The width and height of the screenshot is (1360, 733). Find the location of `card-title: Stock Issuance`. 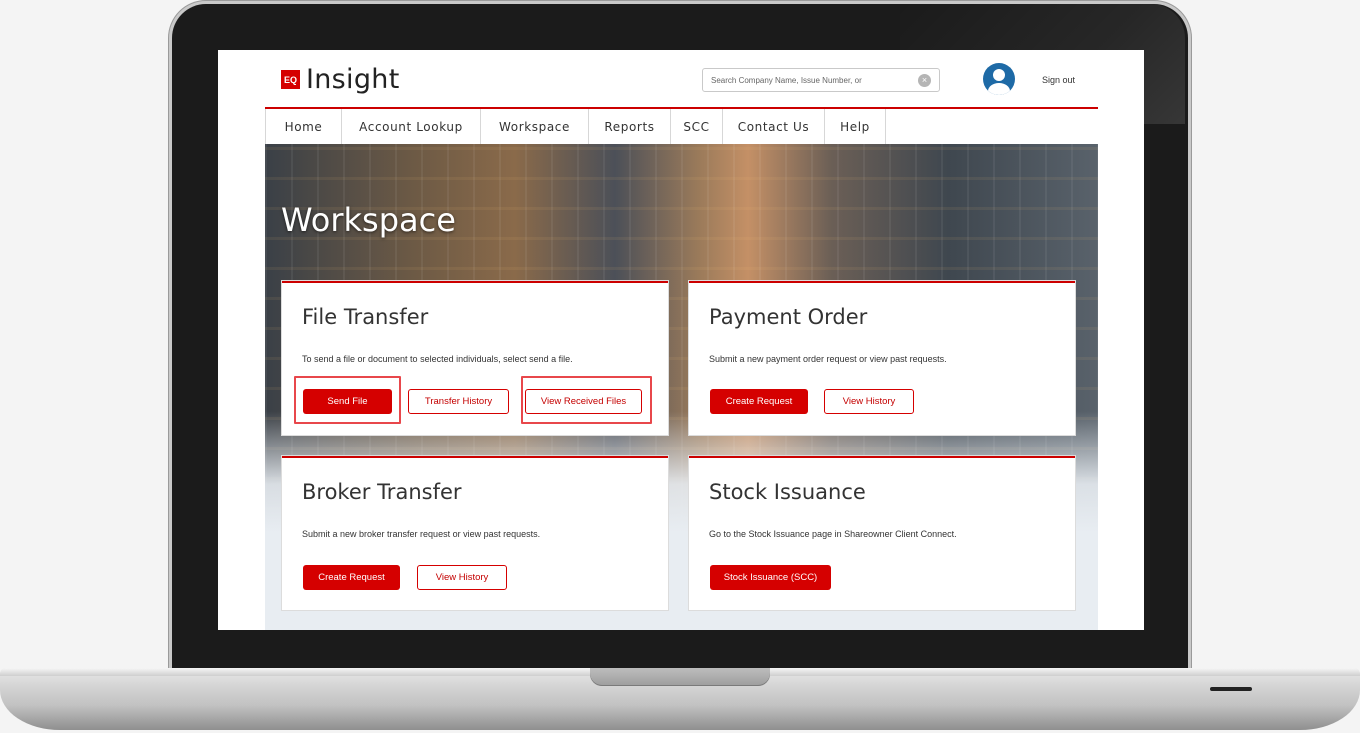

card-title: Stock Issuance is located at coordinates (787, 492).